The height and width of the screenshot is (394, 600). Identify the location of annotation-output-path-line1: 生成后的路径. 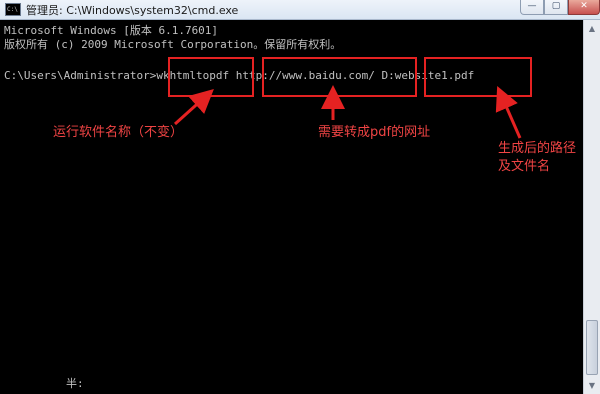
(537, 148).